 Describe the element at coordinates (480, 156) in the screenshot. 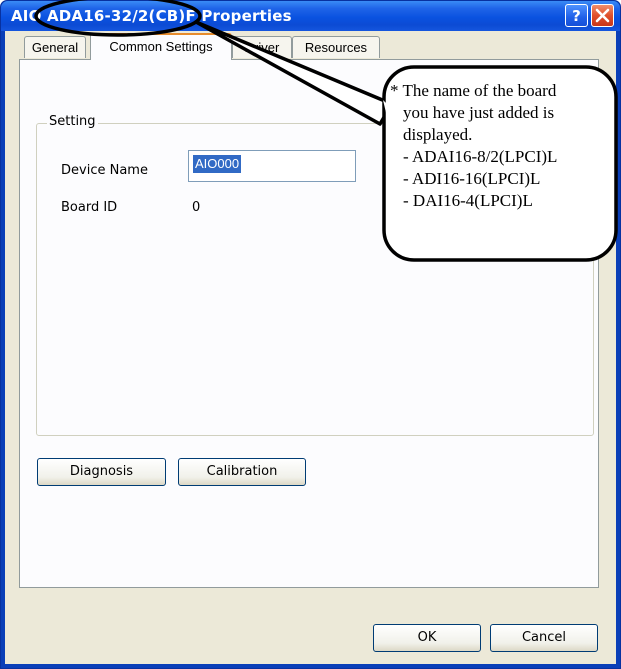

I see `callout-item-1: - ADAI16-8/2(LPCI)L` at that location.